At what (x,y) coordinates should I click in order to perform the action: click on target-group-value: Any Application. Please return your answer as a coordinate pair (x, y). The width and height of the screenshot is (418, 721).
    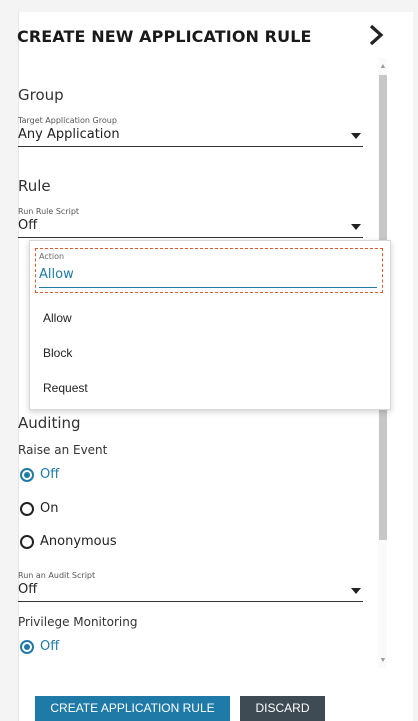
    Looking at the image, I should click on (69, 134).